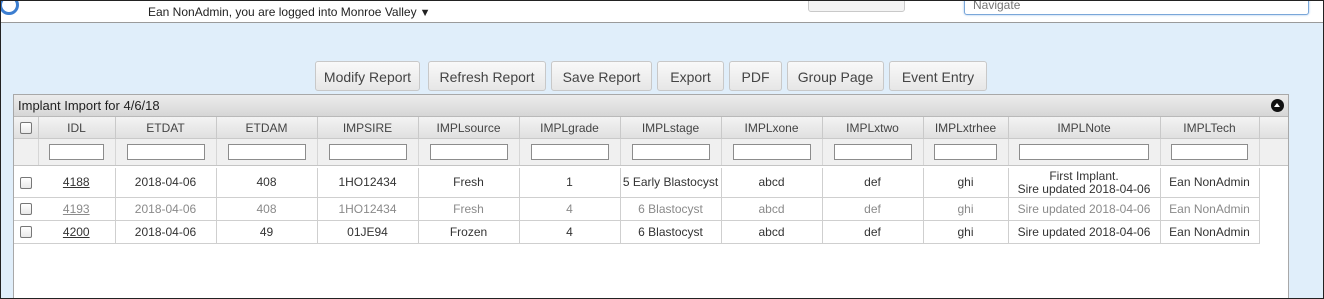 The height and width of the screenshot is (299, 1324). I want to click on cell-implnote: First Implant. Sire updated 2018-04-06, so click(1084, 183).